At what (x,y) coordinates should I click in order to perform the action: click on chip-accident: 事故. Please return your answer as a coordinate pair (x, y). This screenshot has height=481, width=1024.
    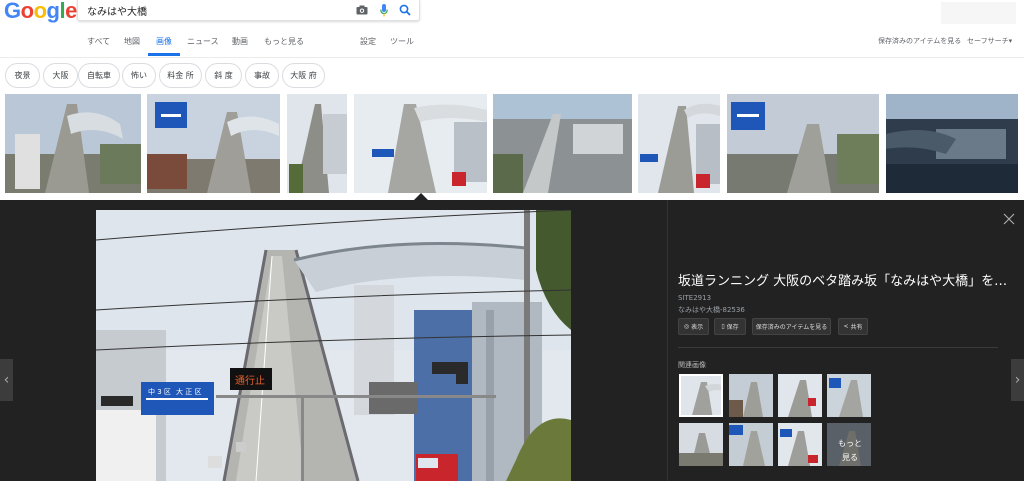
    Looking at the image, I should click on (262, 75).